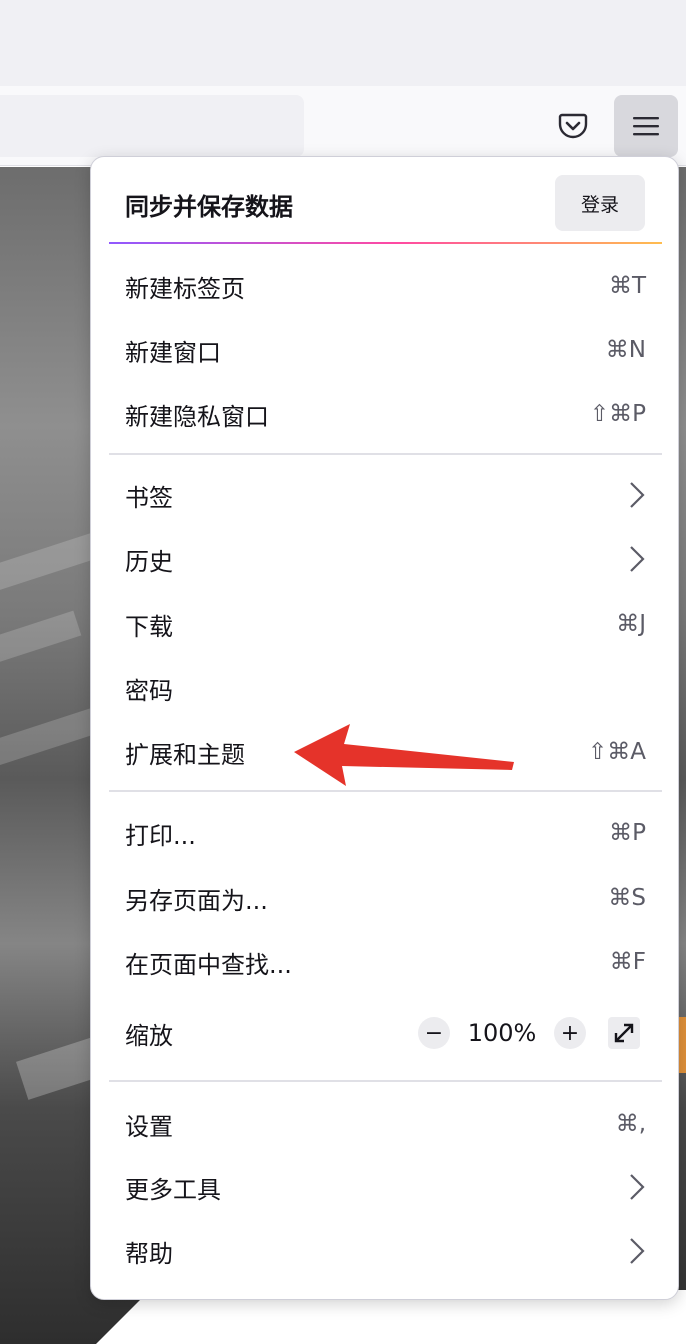 The image size is (686, 1344). Describe the element at coordinates (631, 624) in the screenshot. I see `menu-item-shortcut: ⌘J` at that location.